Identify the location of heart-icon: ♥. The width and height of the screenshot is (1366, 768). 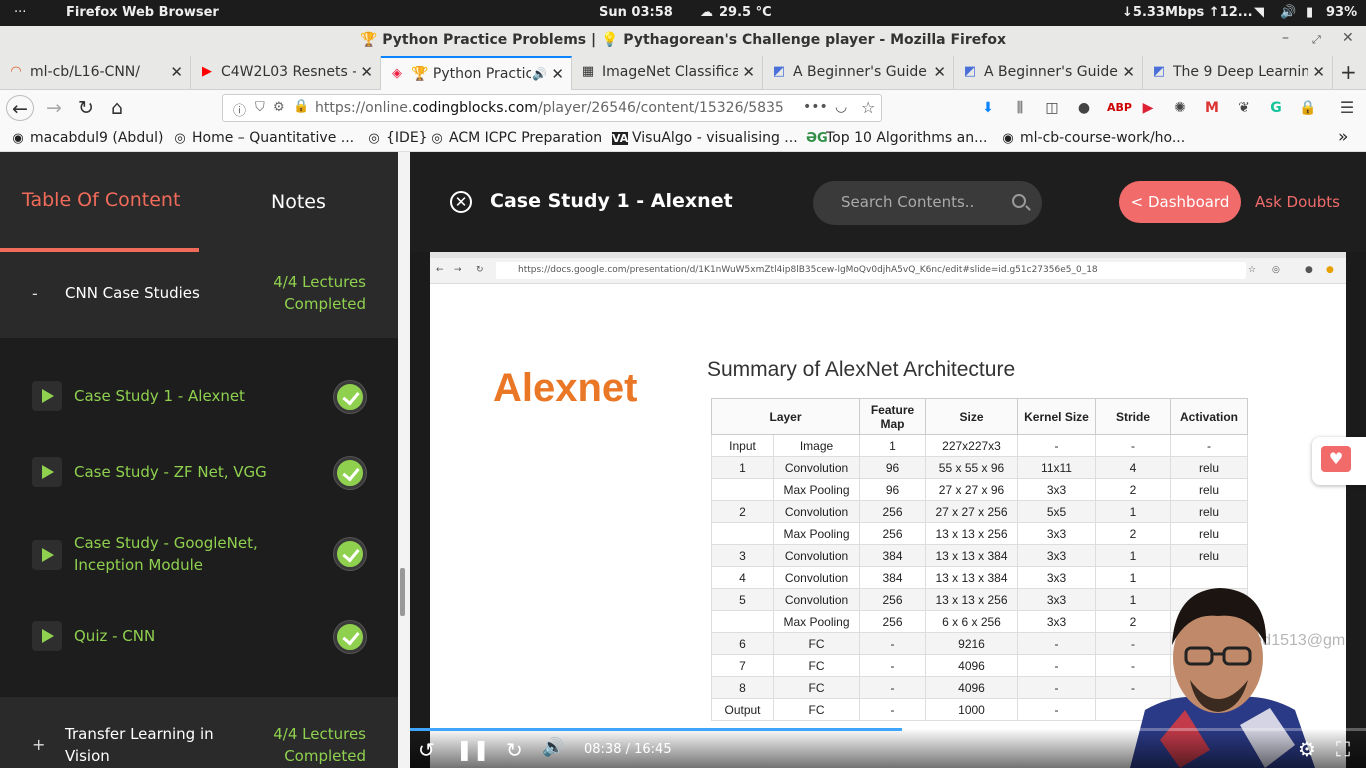
(1336, 459).